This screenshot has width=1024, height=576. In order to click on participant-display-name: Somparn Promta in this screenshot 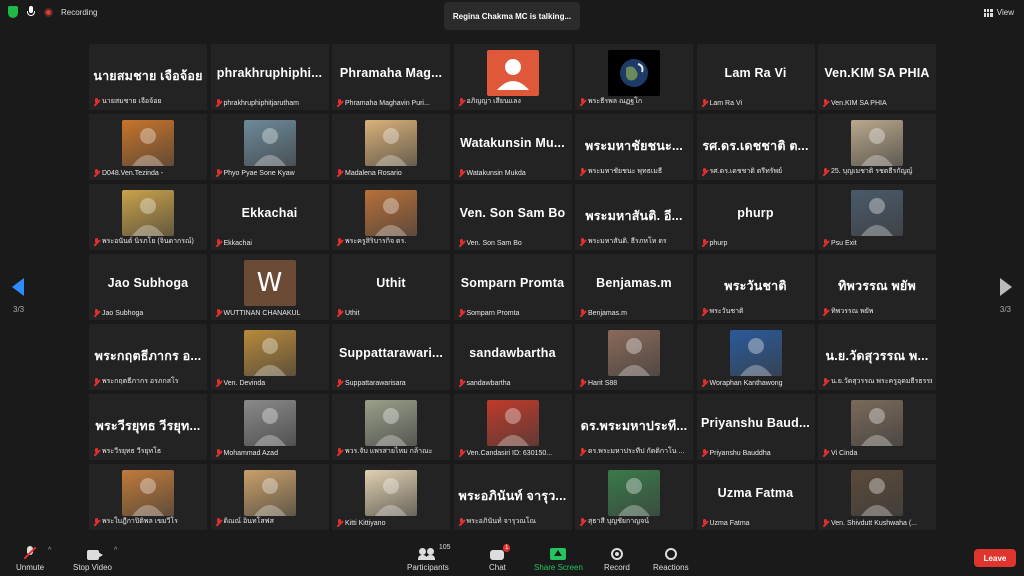, I will do `click(512, 283)`.